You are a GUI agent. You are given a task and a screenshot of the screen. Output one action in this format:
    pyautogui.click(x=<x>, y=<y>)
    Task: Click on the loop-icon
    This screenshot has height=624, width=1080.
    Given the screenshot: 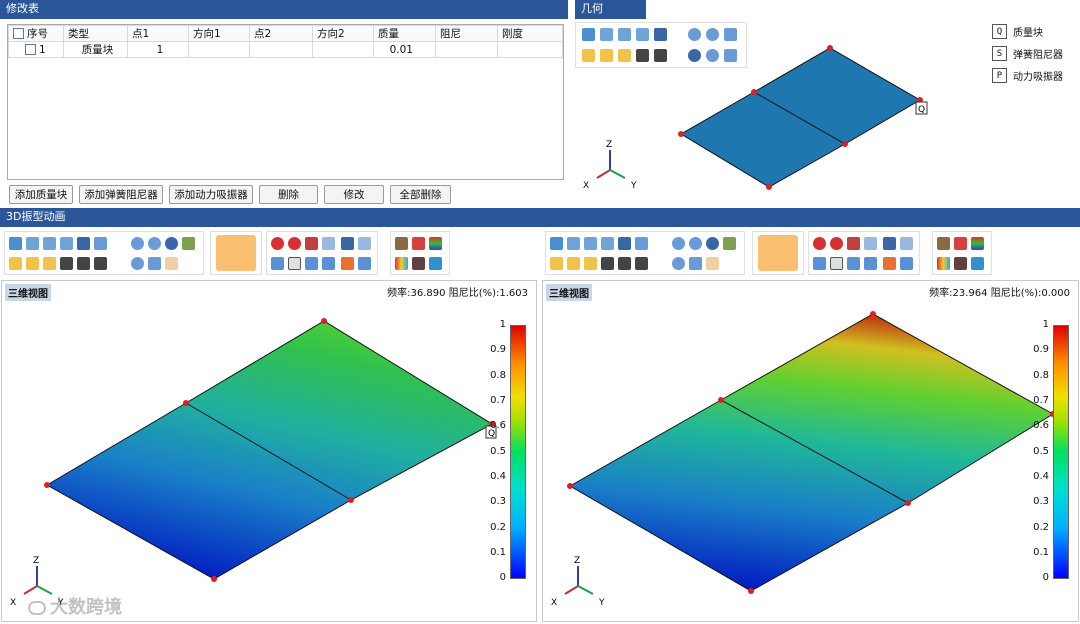 What is the action you would take?
    pyautogui.click(x=328, y=243)
    